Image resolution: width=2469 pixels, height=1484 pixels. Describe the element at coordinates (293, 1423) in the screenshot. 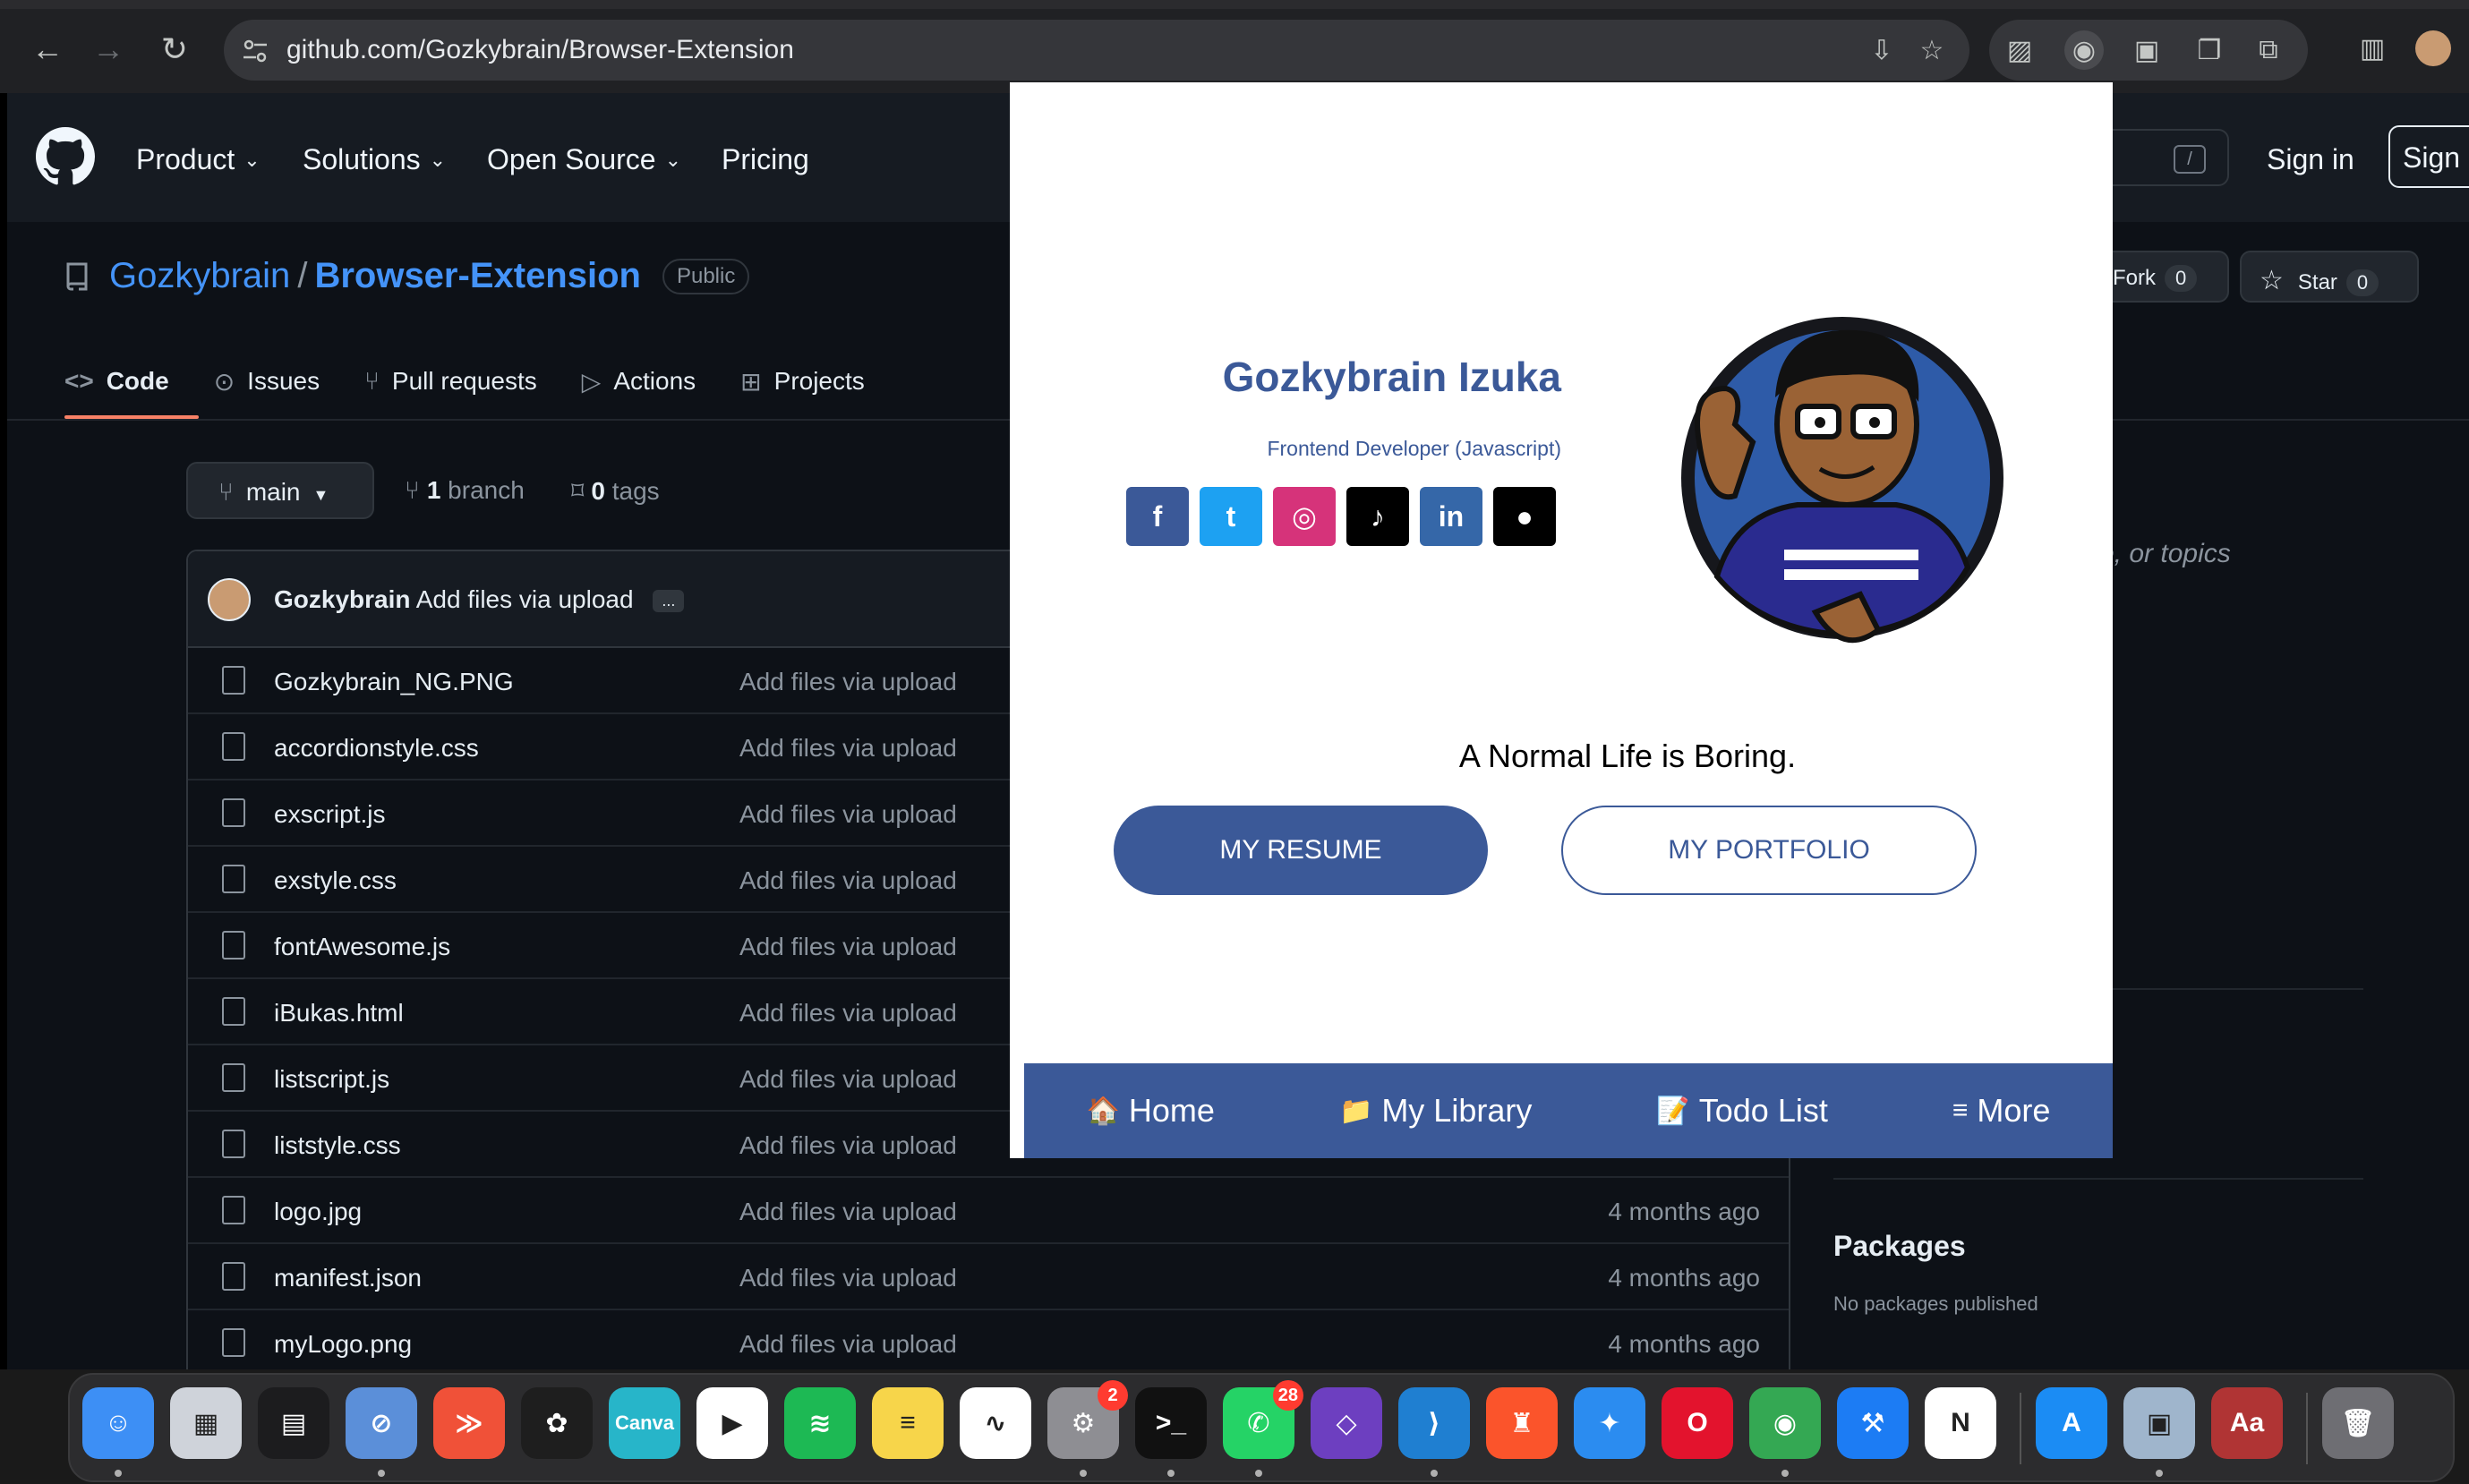

I see `dock-app-mission-control: ▤` at that location.